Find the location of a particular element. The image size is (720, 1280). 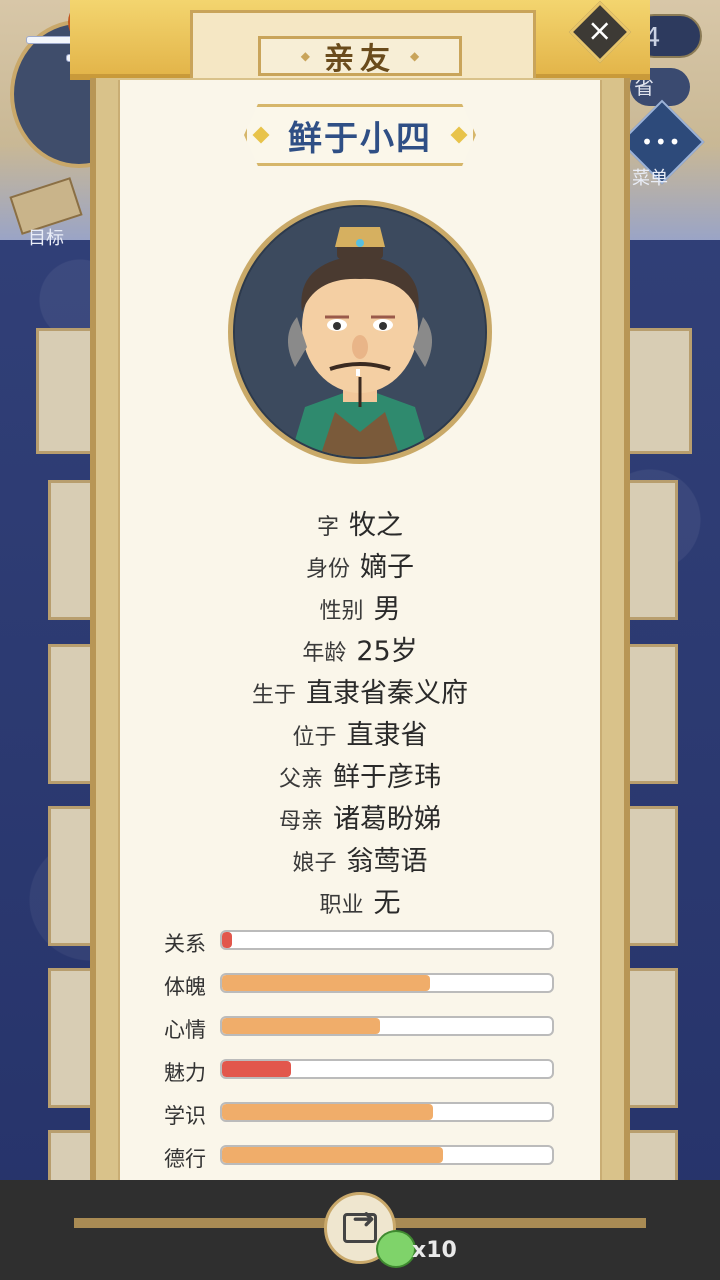

info-row-birthplace: 生于 直隶省秦义府 is located at coordinates (359, 693).